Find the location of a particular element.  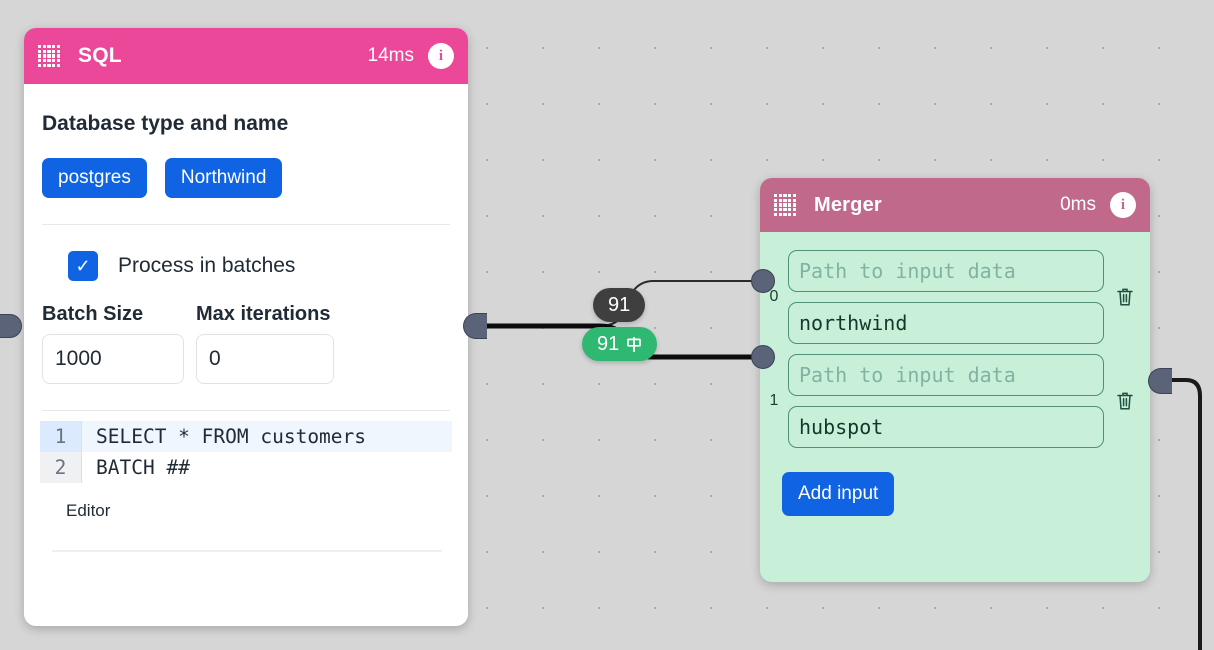

sql-code-editor: 1 SELECT * FROM customers 2 BATCH ## is located at coordinates (246, 452).